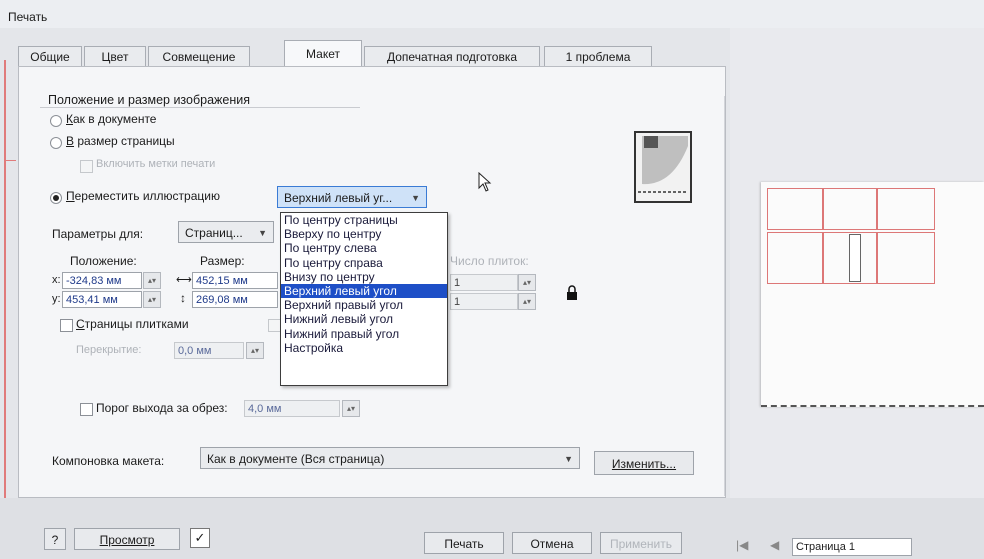 This screenshot has height=559, width=984. What do you see at coordinates (364, 305) in the screenshot?
I see `dropdown-item-top-right: Верхний правый угол` at bounding box center [364, 305].